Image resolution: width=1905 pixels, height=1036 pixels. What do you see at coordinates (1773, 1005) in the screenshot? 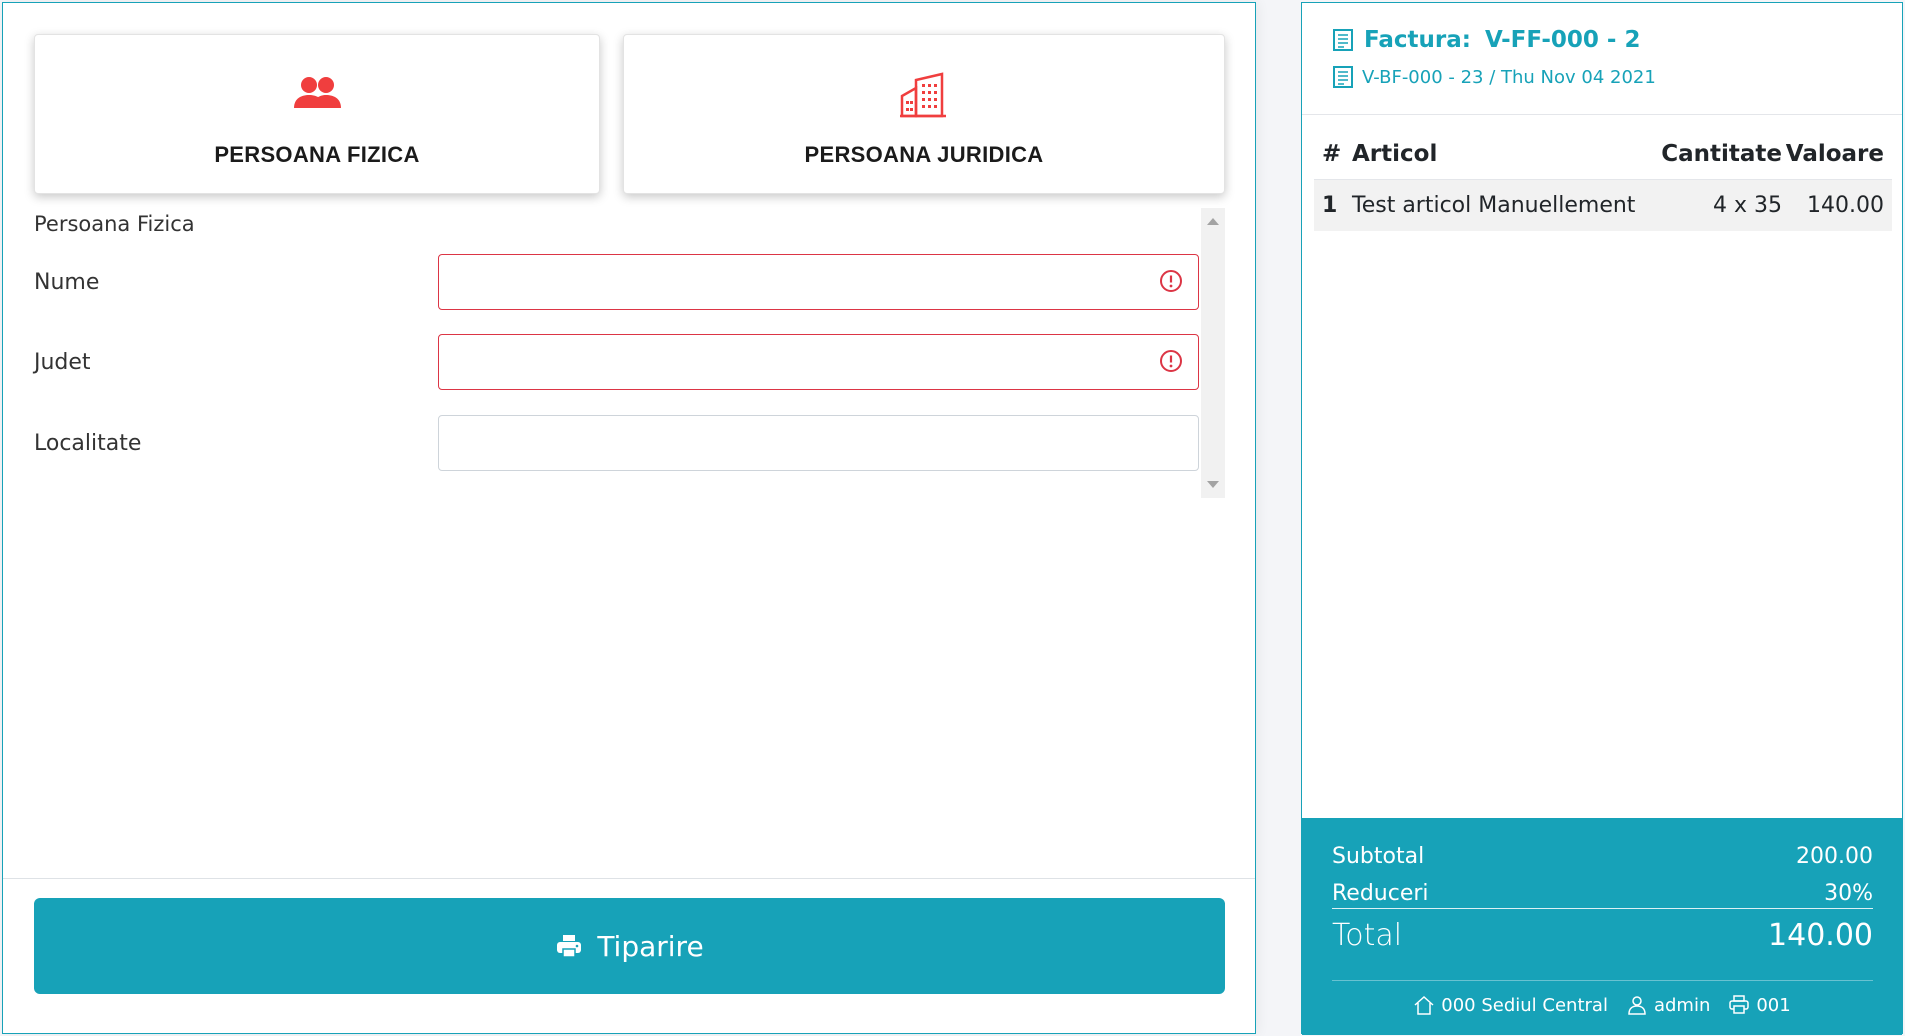
I see `printer-text: 001` at bounding box center [1773, 1005].